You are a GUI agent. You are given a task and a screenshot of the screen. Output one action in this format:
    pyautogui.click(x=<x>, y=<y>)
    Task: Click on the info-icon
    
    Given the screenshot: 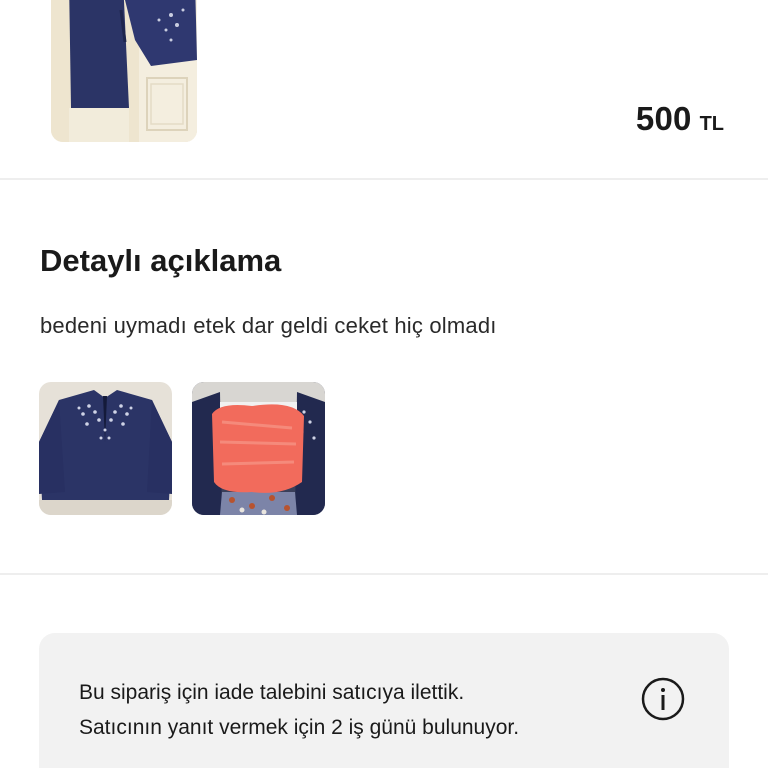 What is the action you would take?
    pyautogui.click(x=663, y=699)
    